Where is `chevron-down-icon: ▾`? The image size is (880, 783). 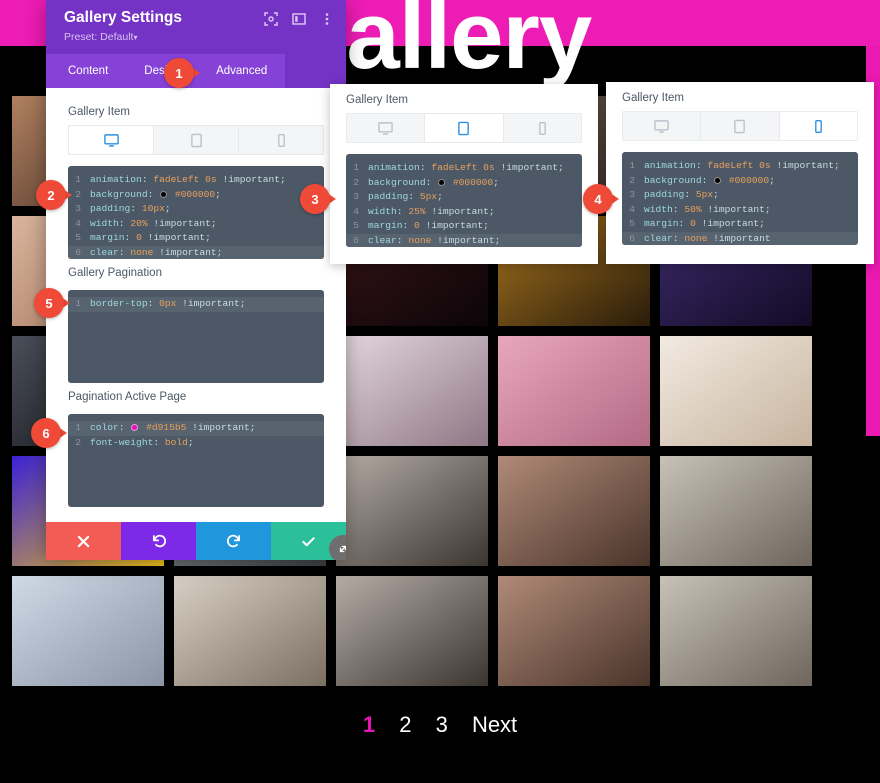 chevron-down-icon: ▾ is located at coordinates (135, 38).